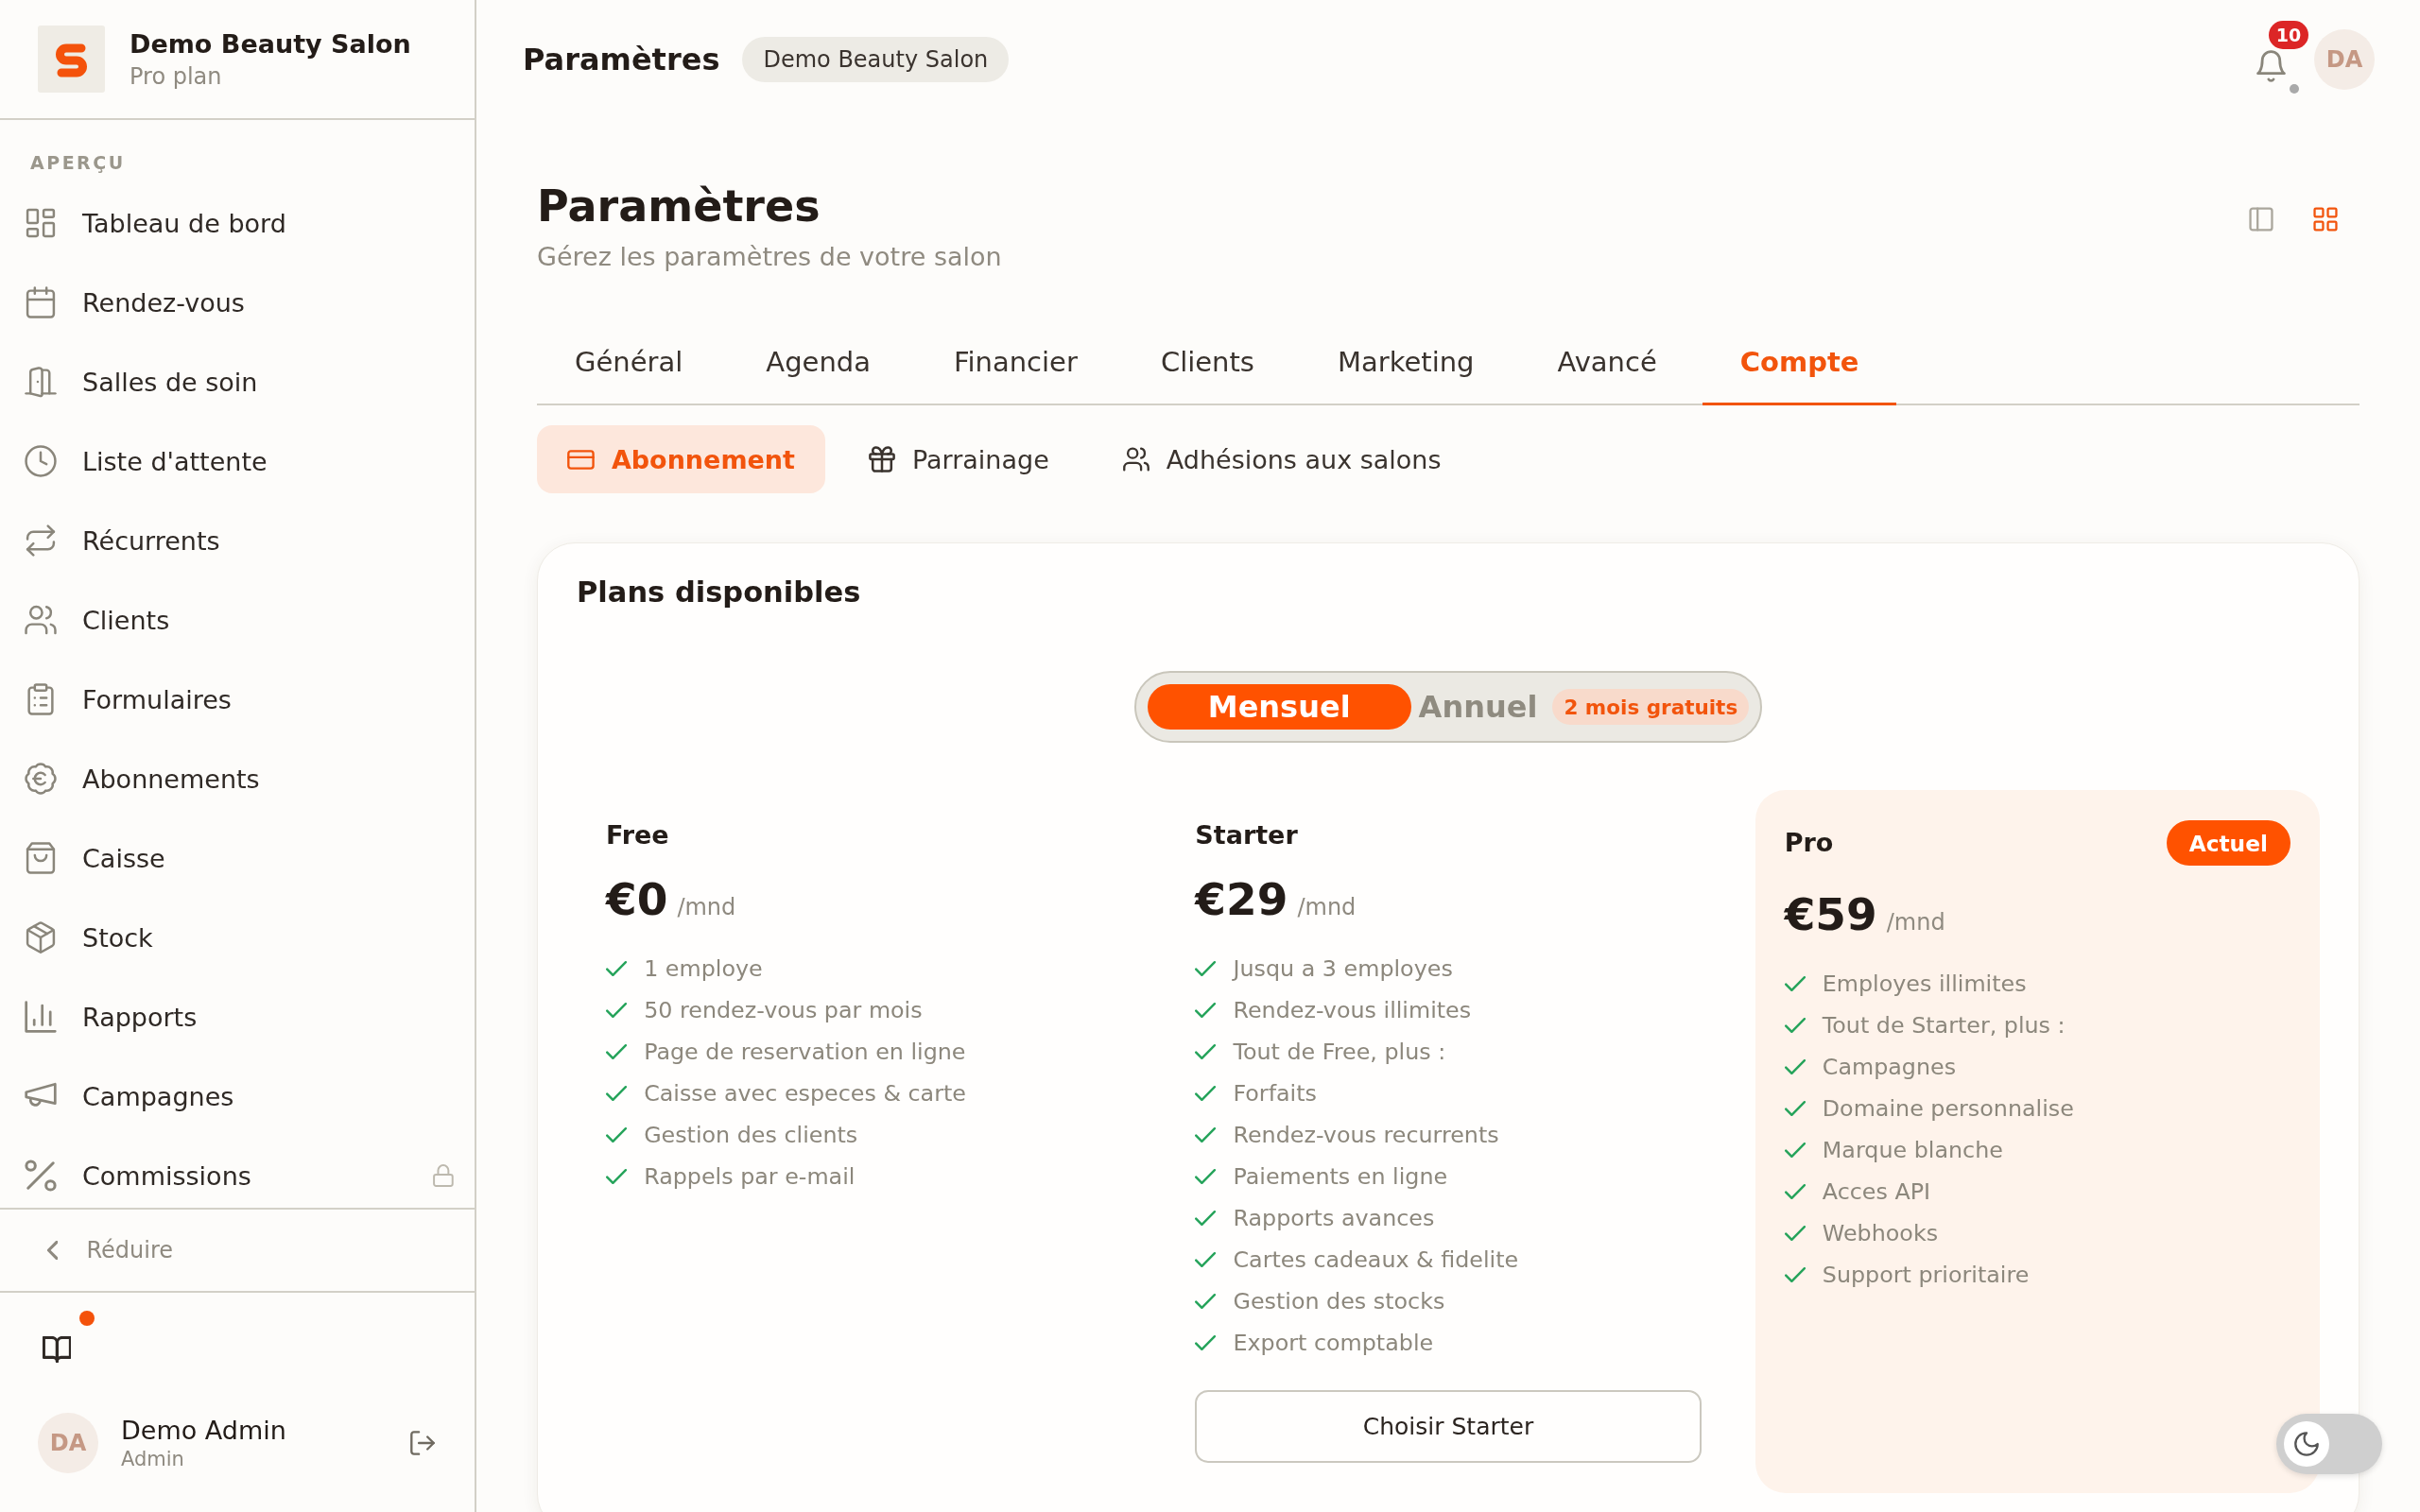 The image size is (2420, 1512). Describe the element at coordinates (41, 540) in the screenshot. I see `repeat-icon` at that location.